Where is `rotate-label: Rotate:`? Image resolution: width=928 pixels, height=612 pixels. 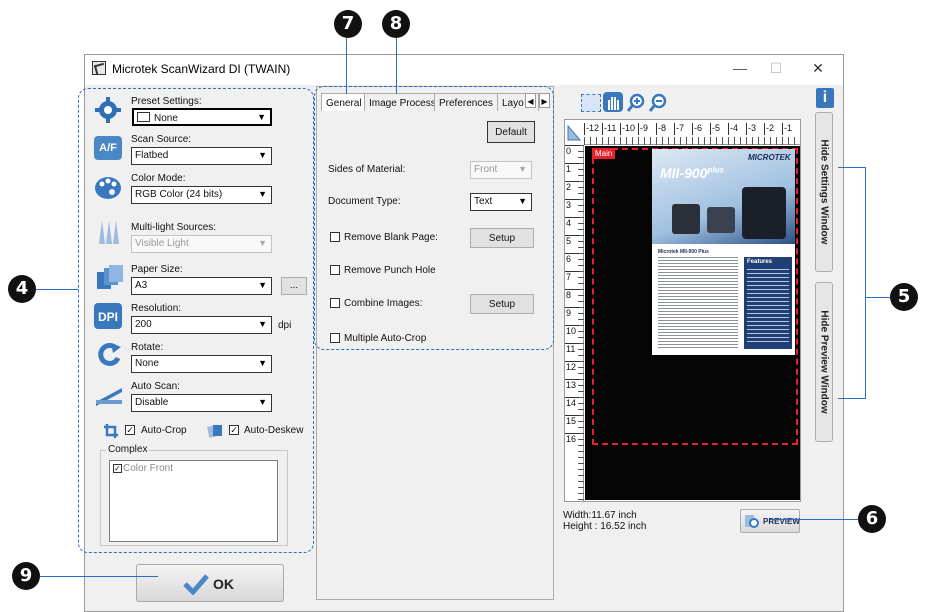 rotate-label: Rotate: is located at coordinates (147, 347).